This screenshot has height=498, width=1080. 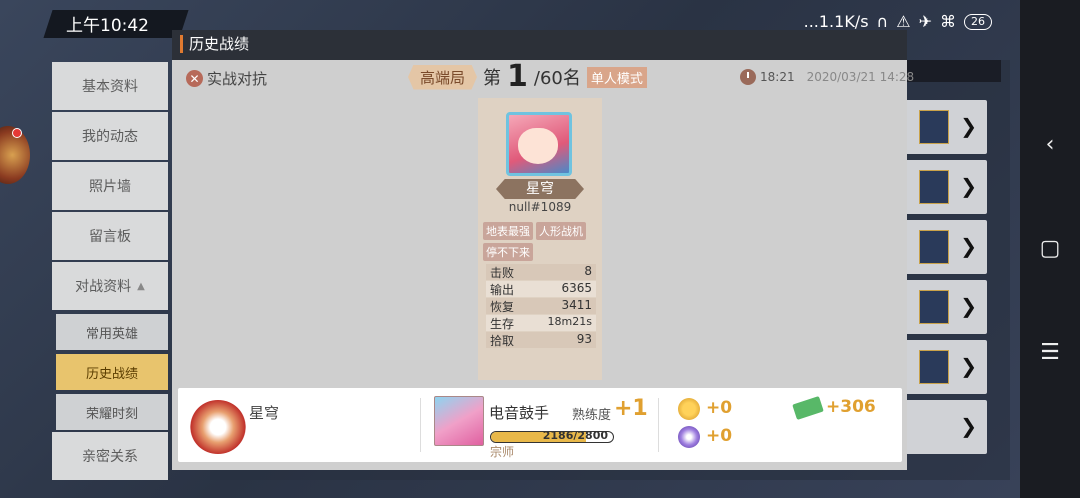 What do you see at coordinates (110, 86) in the screenshot?
I see `menu-item-basic-info: 基本资料` at bounding box center [110, 86].